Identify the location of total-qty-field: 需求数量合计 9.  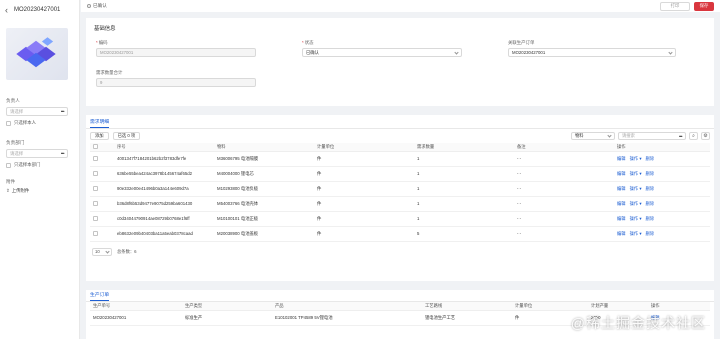
(176, 78).